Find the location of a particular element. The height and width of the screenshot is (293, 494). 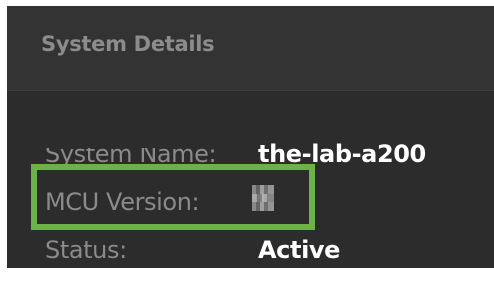

status-label: Status: is located at coordinates (86, 250).